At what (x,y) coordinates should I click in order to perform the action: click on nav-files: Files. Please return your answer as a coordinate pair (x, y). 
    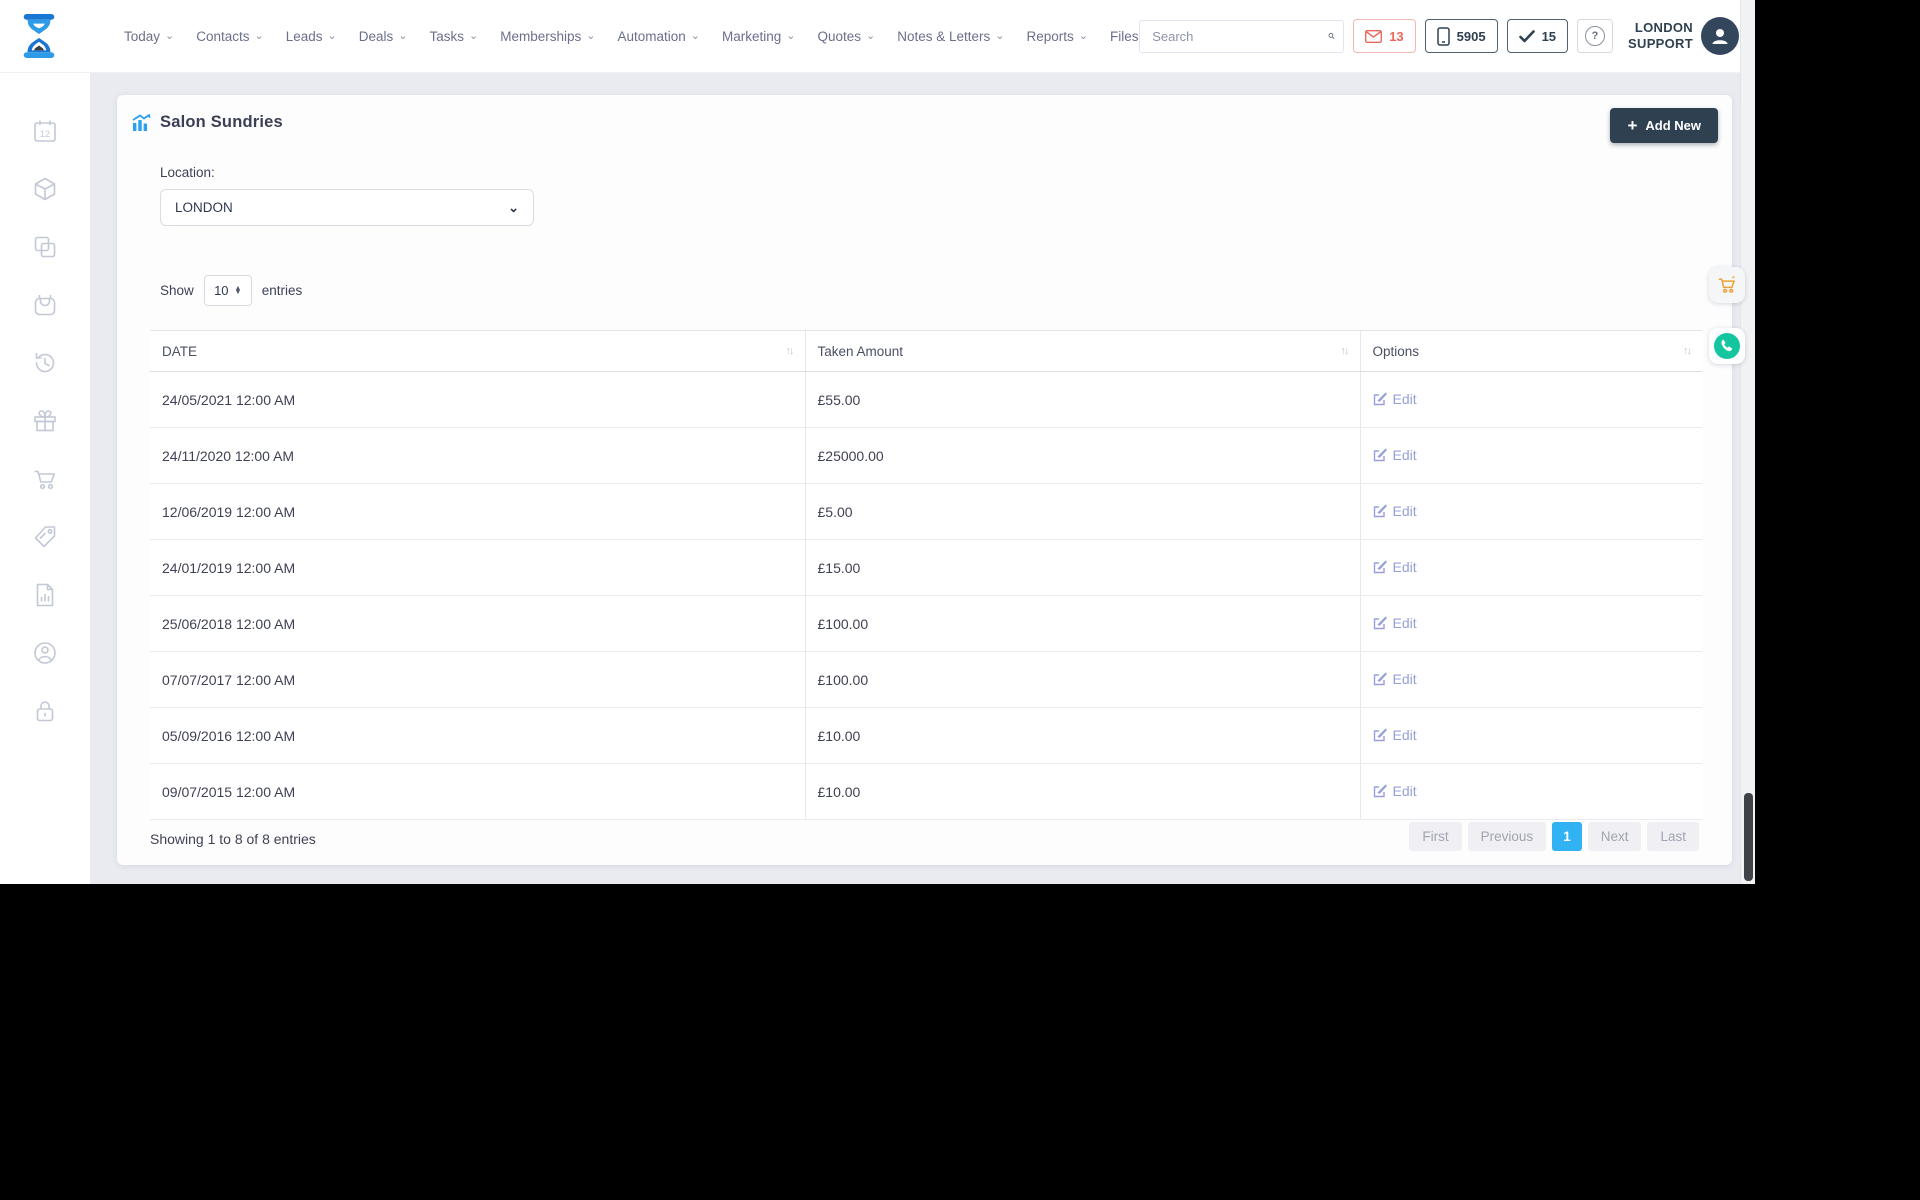
    Looking at the image, I should click on (1124, 36).